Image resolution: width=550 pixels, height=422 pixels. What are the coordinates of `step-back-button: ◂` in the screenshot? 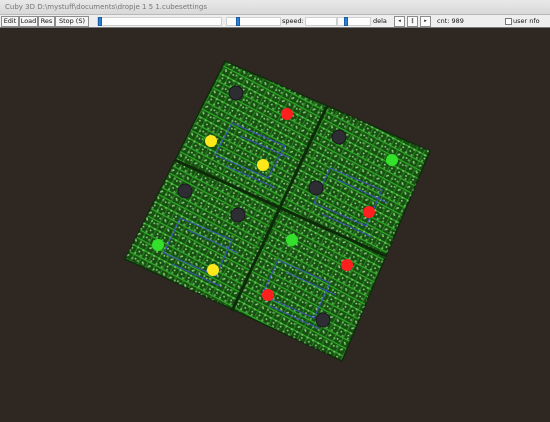 It's located at (399, 21).